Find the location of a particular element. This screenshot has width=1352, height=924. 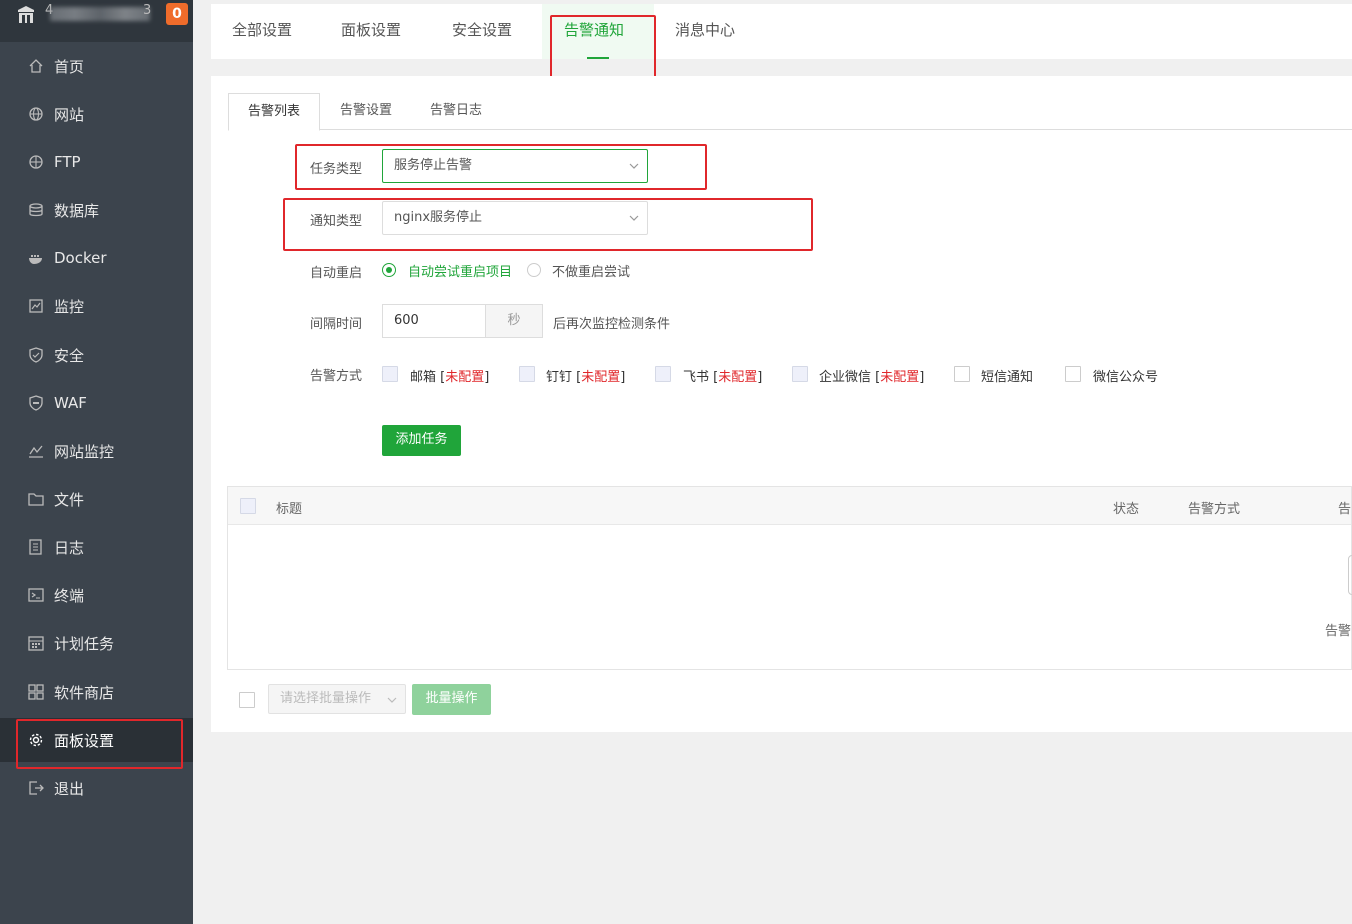

column-title: 标题 is located at coordinates (289, 507).